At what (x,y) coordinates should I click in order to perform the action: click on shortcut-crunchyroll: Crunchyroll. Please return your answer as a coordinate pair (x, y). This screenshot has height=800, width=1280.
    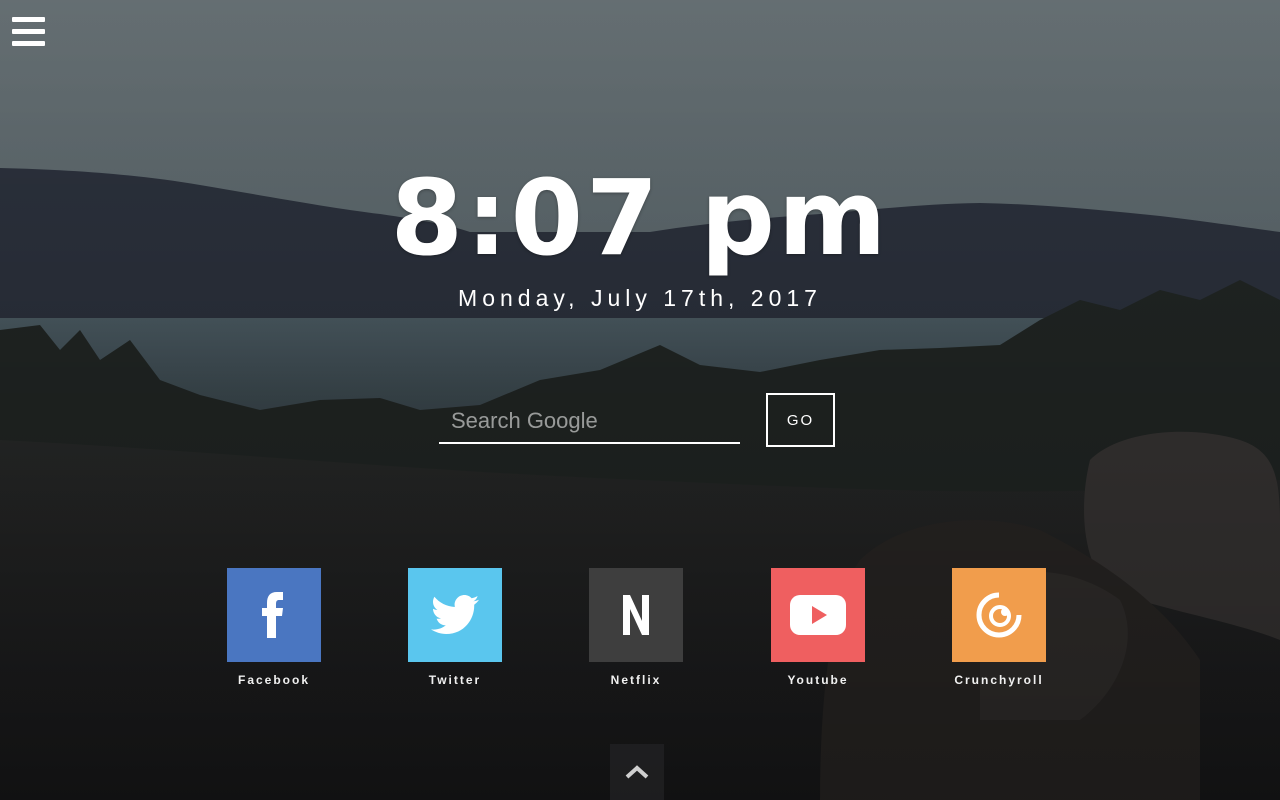
    Looking at the image, I should click on (999, 627).